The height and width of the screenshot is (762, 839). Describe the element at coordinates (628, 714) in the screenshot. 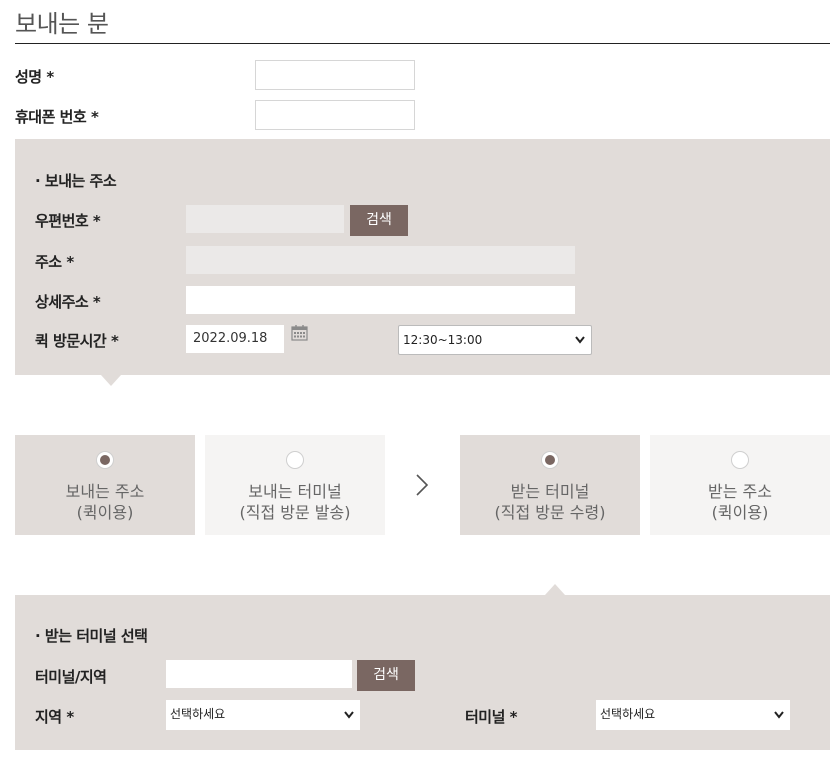

I see `terminal-select-value: 선택하세요` at that location.